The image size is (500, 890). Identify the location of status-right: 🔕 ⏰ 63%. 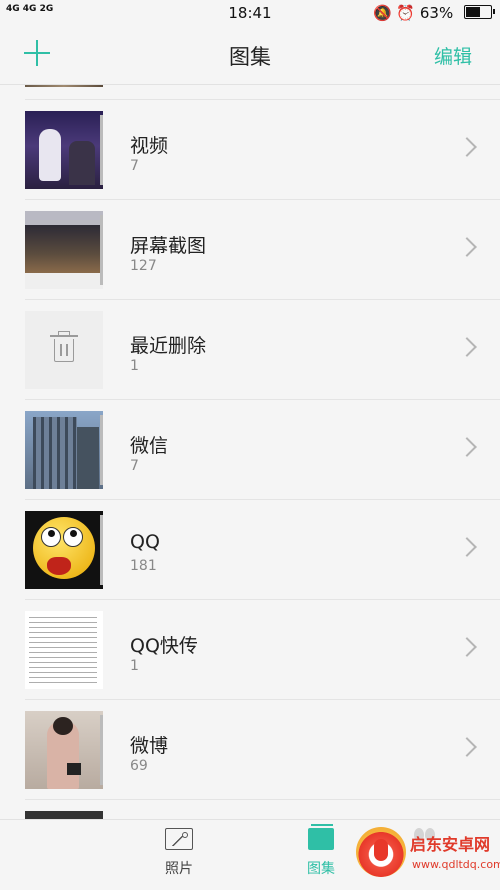
(433, 13).